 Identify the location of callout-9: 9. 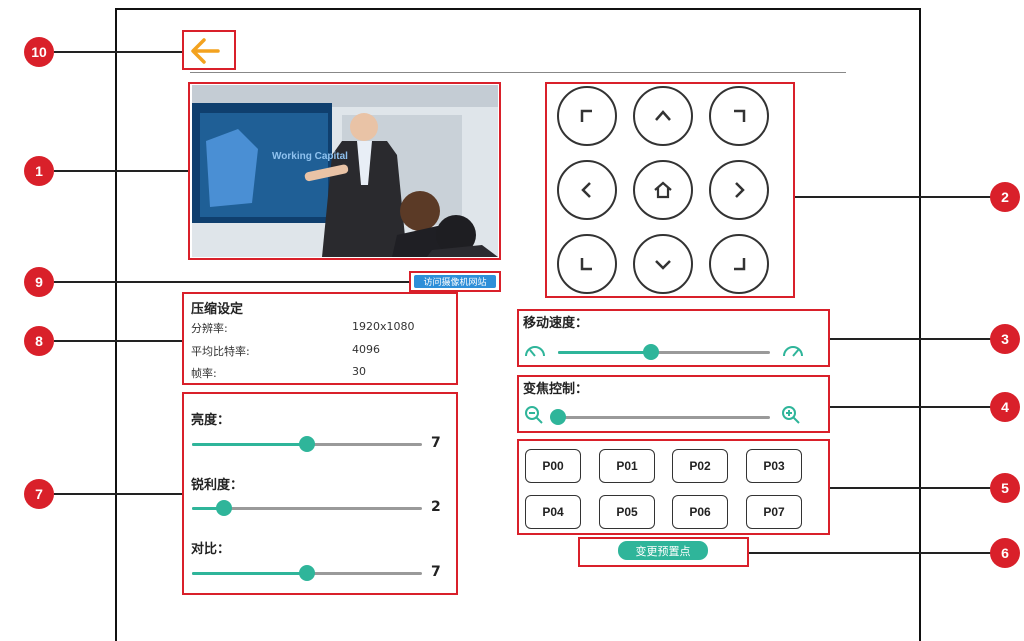
(39, 282).